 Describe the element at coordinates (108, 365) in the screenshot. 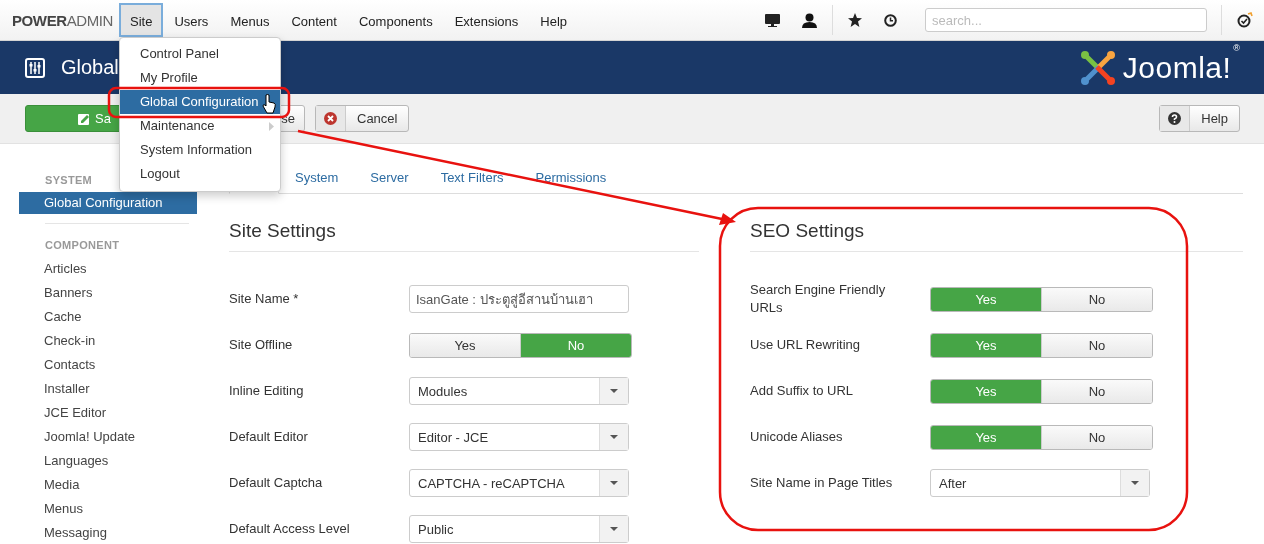

I see `sidebar-item: Contacts` at that location.